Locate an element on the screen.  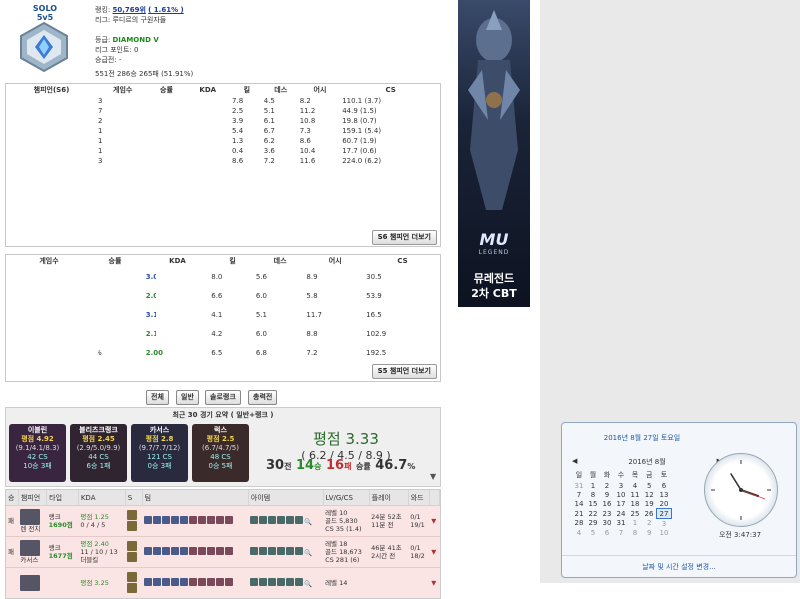
s6-col-header: 킬 is located at coordinates (247, 90).